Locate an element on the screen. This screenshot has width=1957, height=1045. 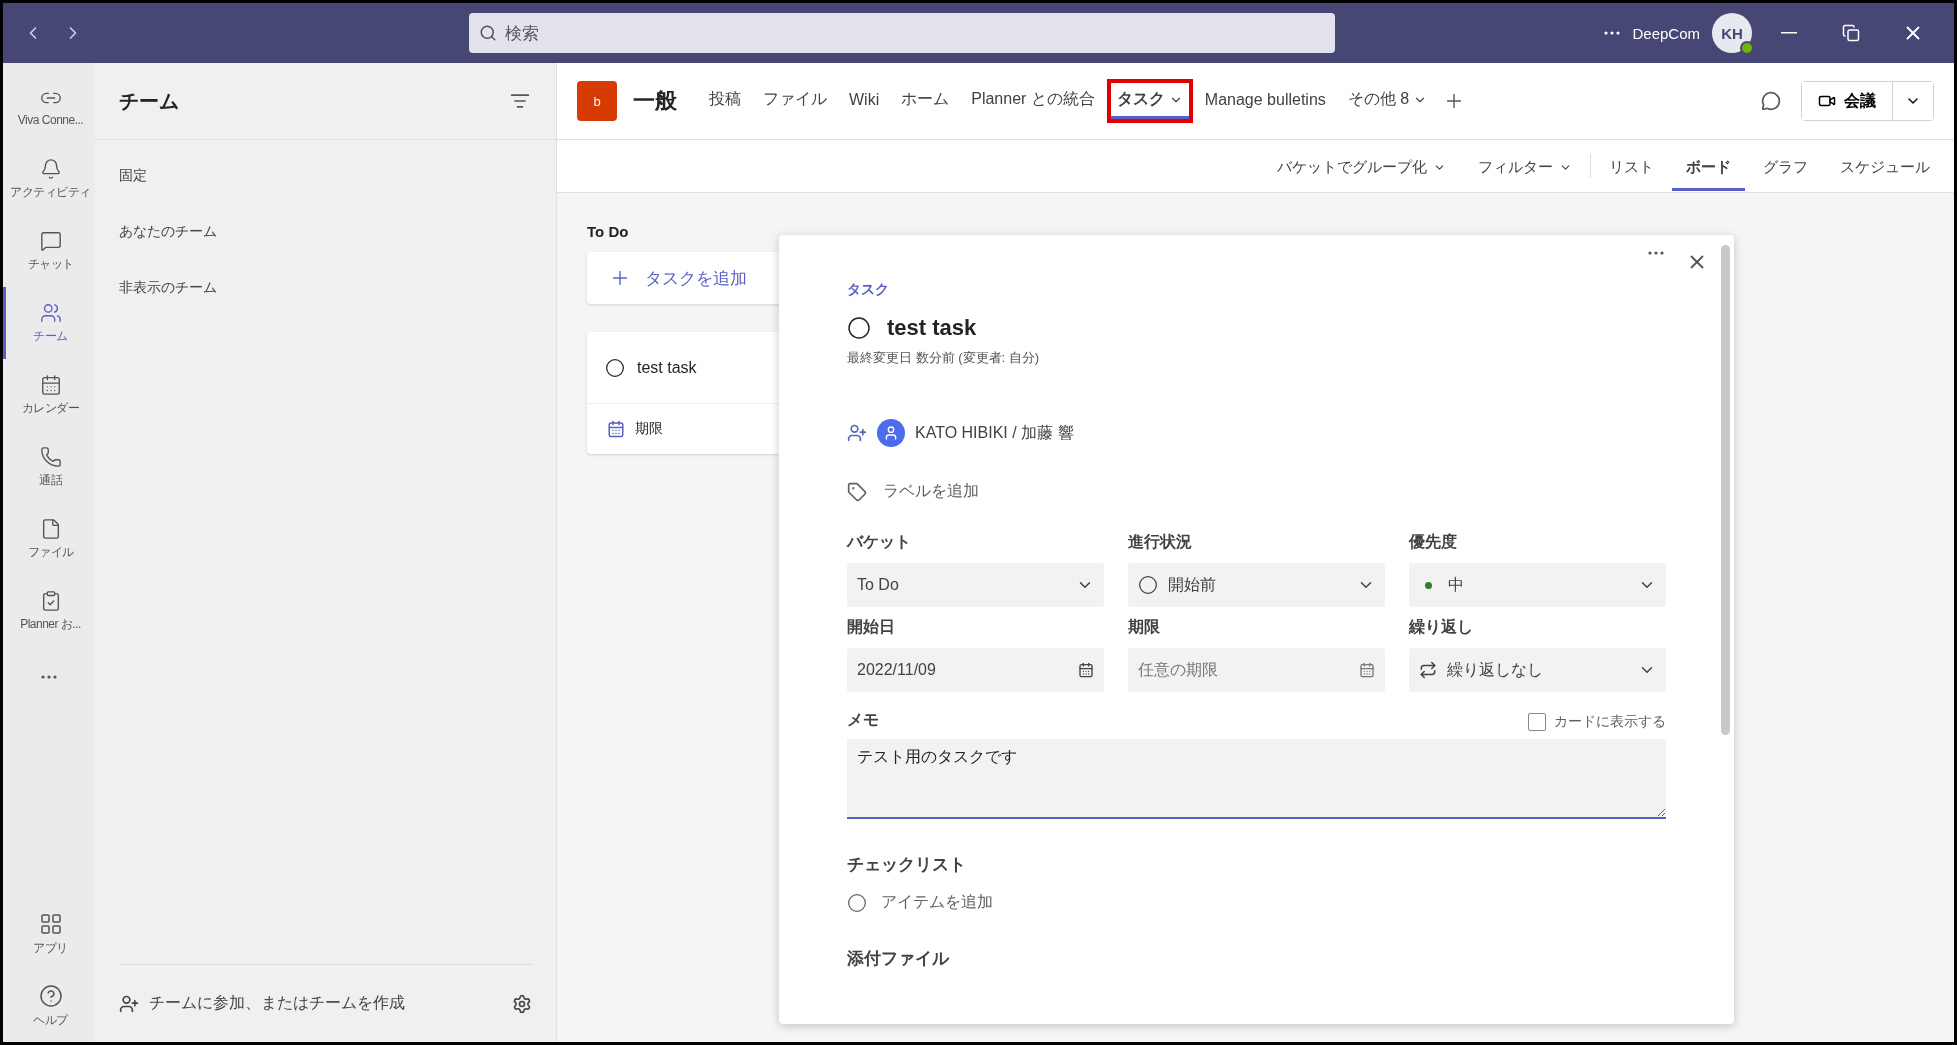
search-field: 検索 is located at coordinates (902, 33).